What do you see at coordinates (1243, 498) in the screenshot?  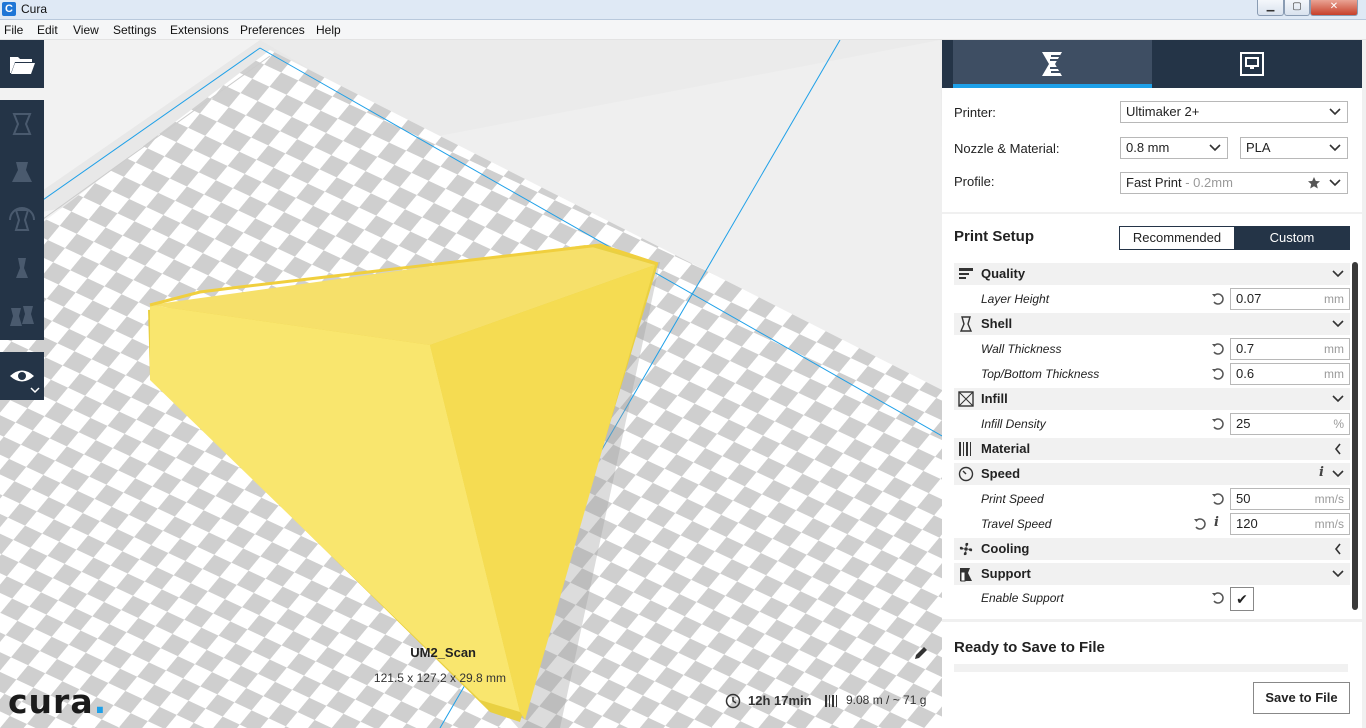 I see `setting-value: 50` at bounding box center [1243, 498].